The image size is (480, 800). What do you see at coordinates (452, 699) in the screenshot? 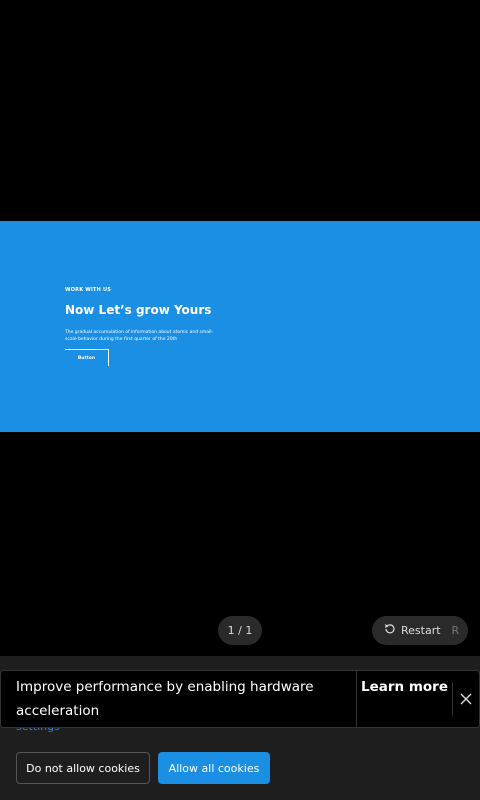
I see `toast-divider` at bounding box center [452, 699].